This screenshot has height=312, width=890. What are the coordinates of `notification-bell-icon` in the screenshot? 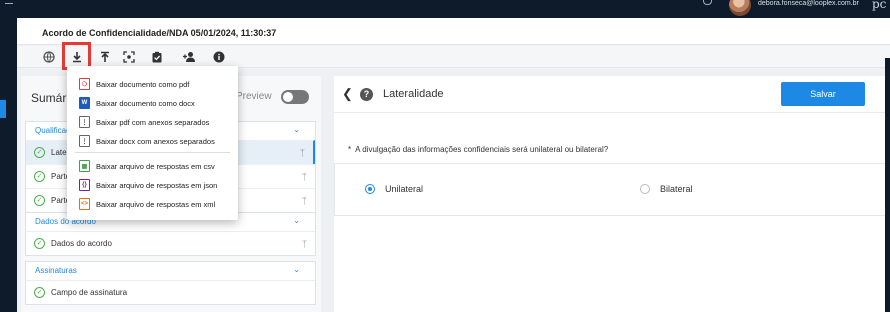 It's located at (707, 2).